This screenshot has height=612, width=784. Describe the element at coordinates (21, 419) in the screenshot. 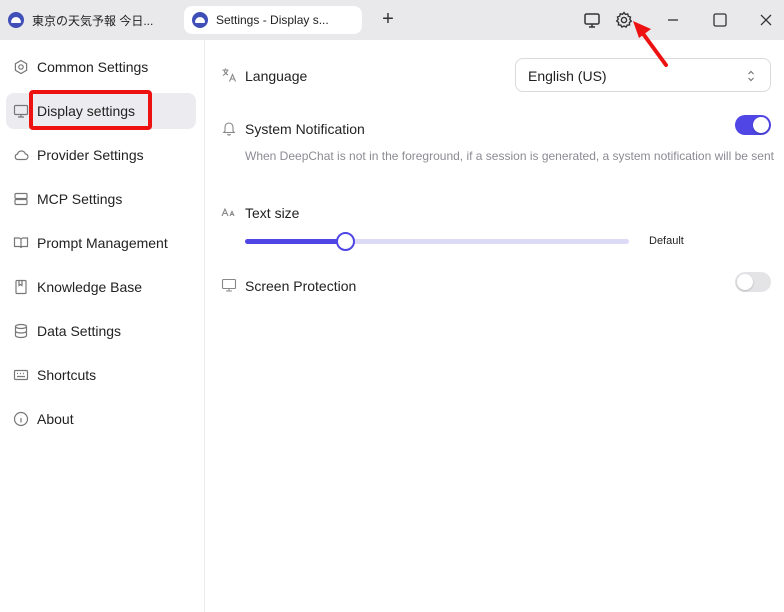

I see `info-icon` at that location.